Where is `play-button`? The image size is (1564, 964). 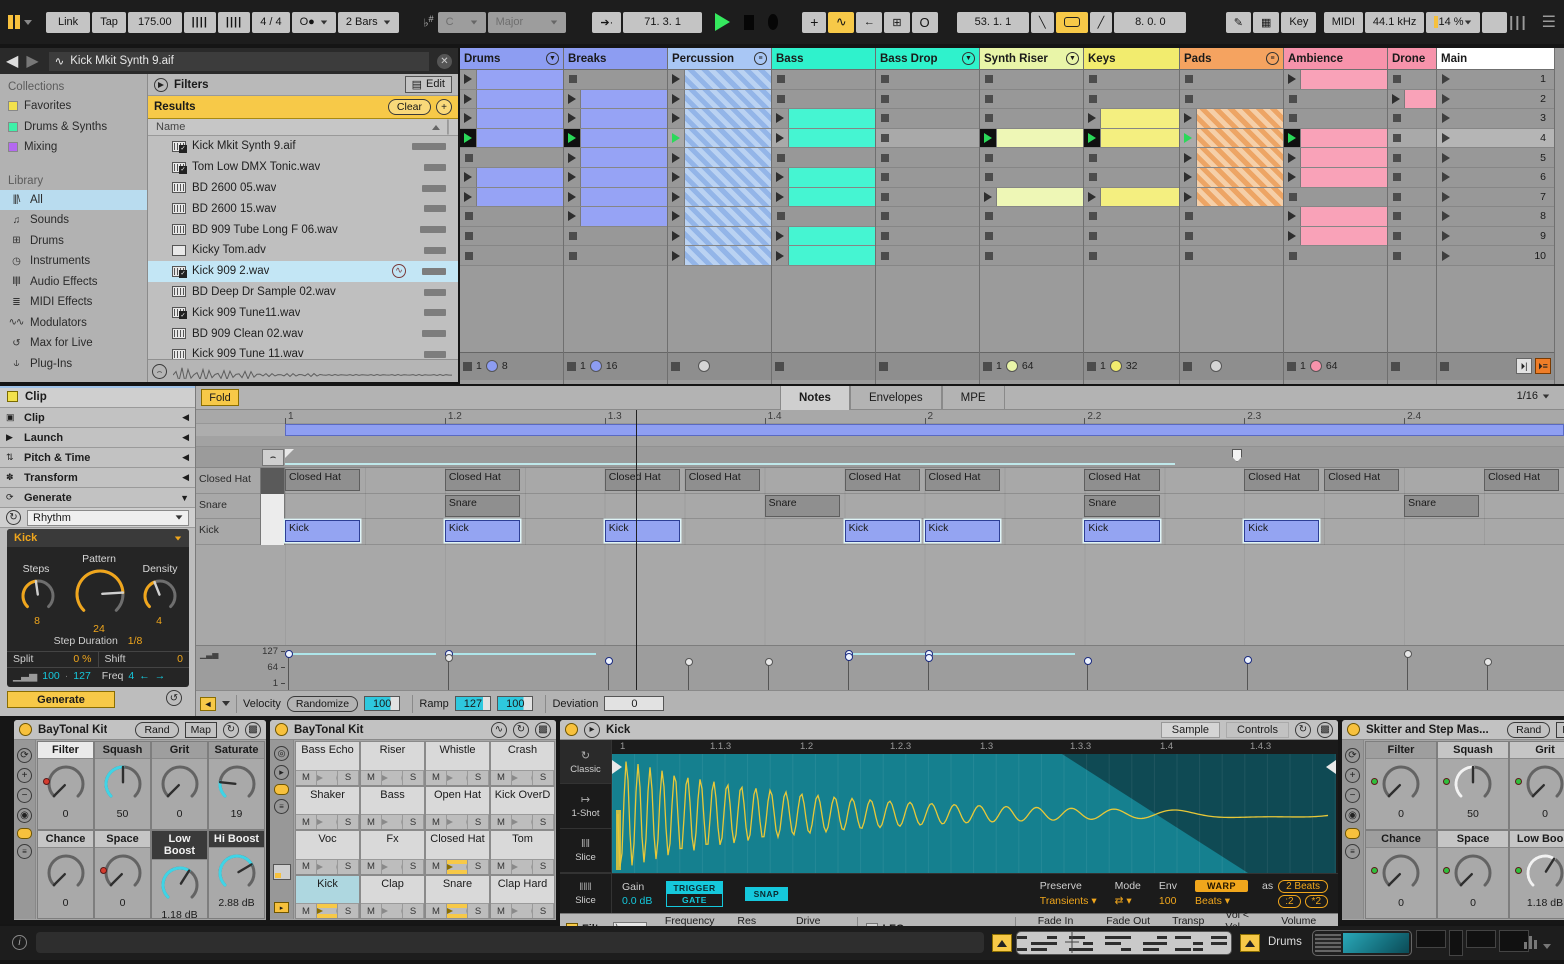
play-button is located at coordinates (722, 22).